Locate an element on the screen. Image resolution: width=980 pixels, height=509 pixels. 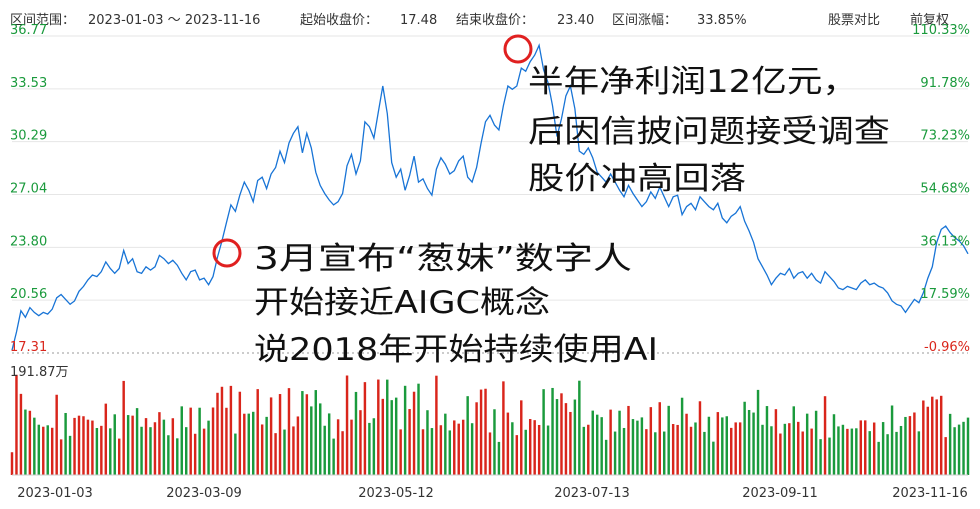
peak-annotation-line-3: 股价冲高回落 is located at coordinates (637, 179).